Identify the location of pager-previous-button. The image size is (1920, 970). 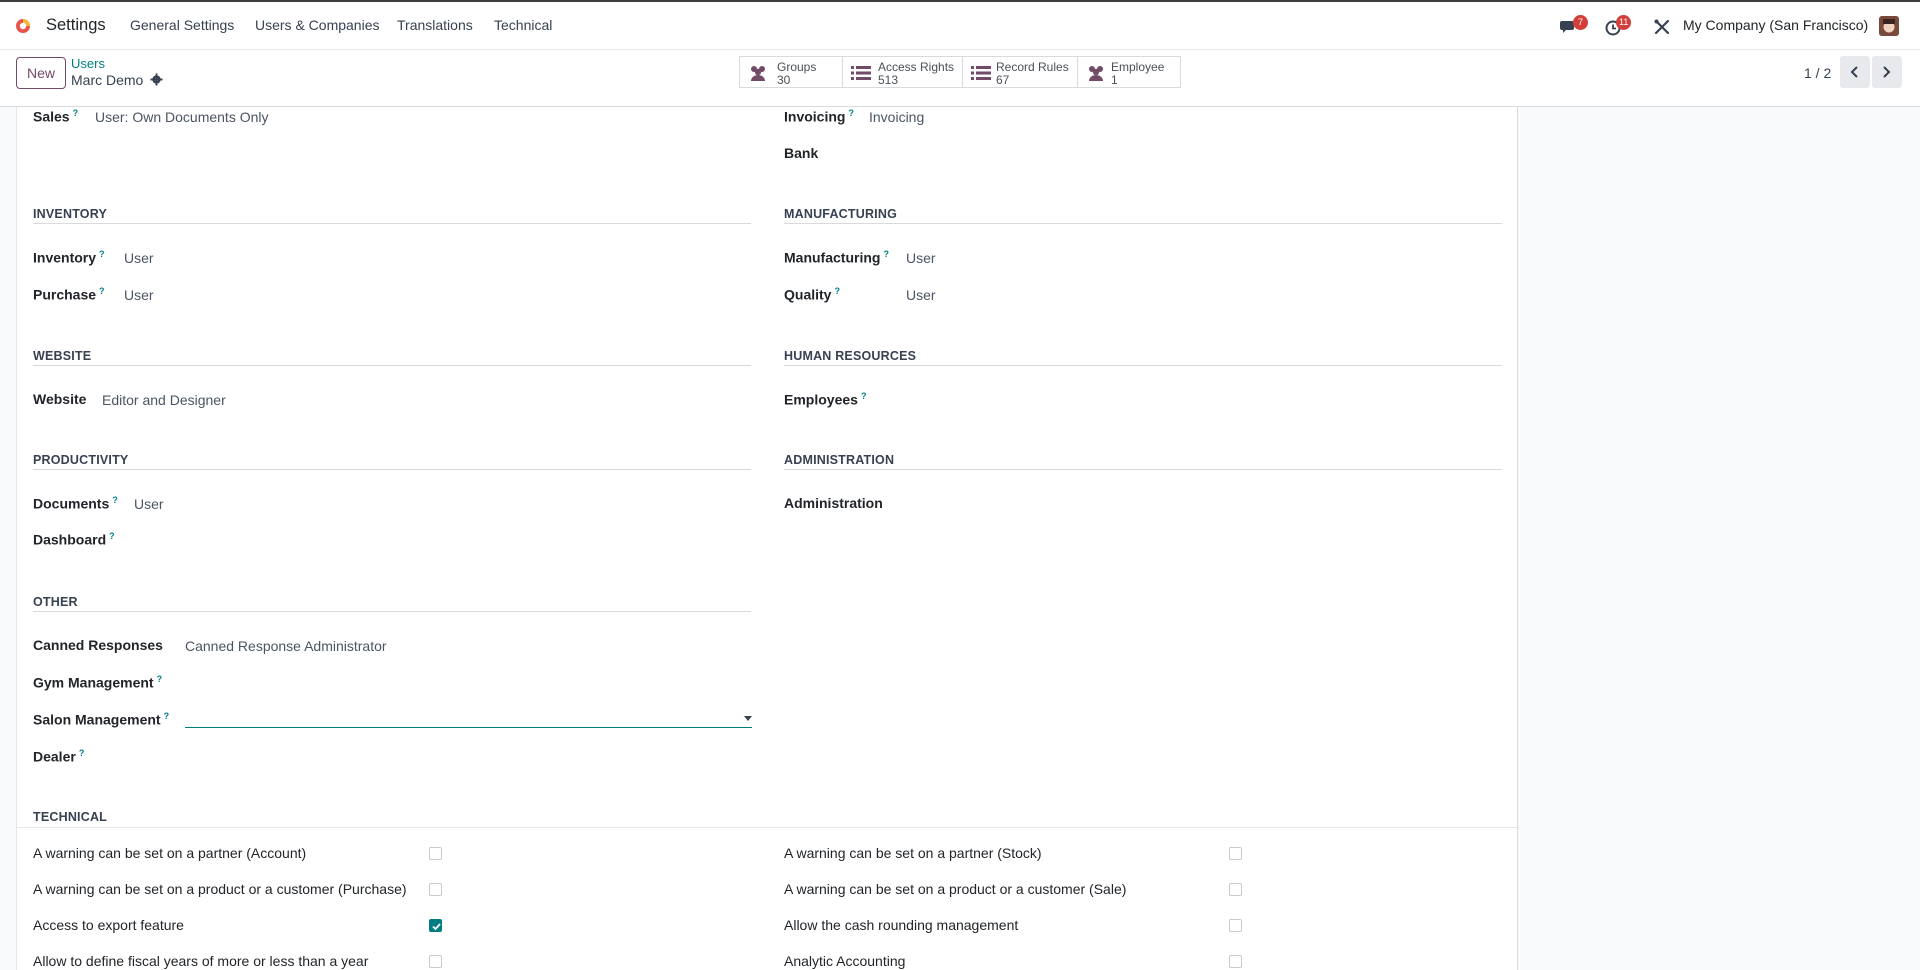
(1855, 72).